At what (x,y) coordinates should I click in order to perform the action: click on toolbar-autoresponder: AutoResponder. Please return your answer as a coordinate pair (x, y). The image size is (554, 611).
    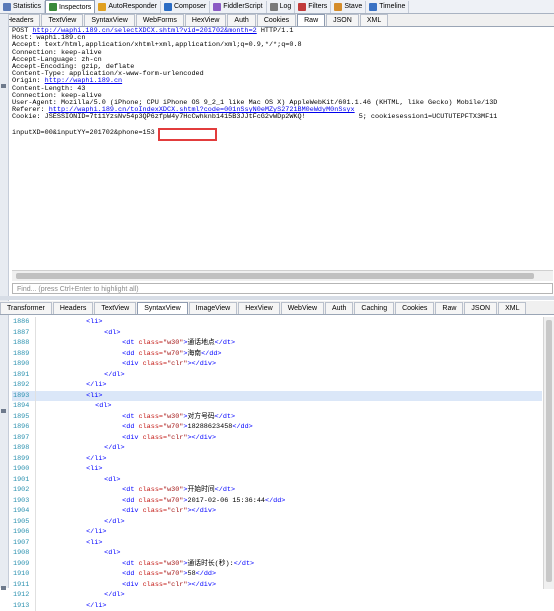
    Looking at the image, I should click on (128, 7).